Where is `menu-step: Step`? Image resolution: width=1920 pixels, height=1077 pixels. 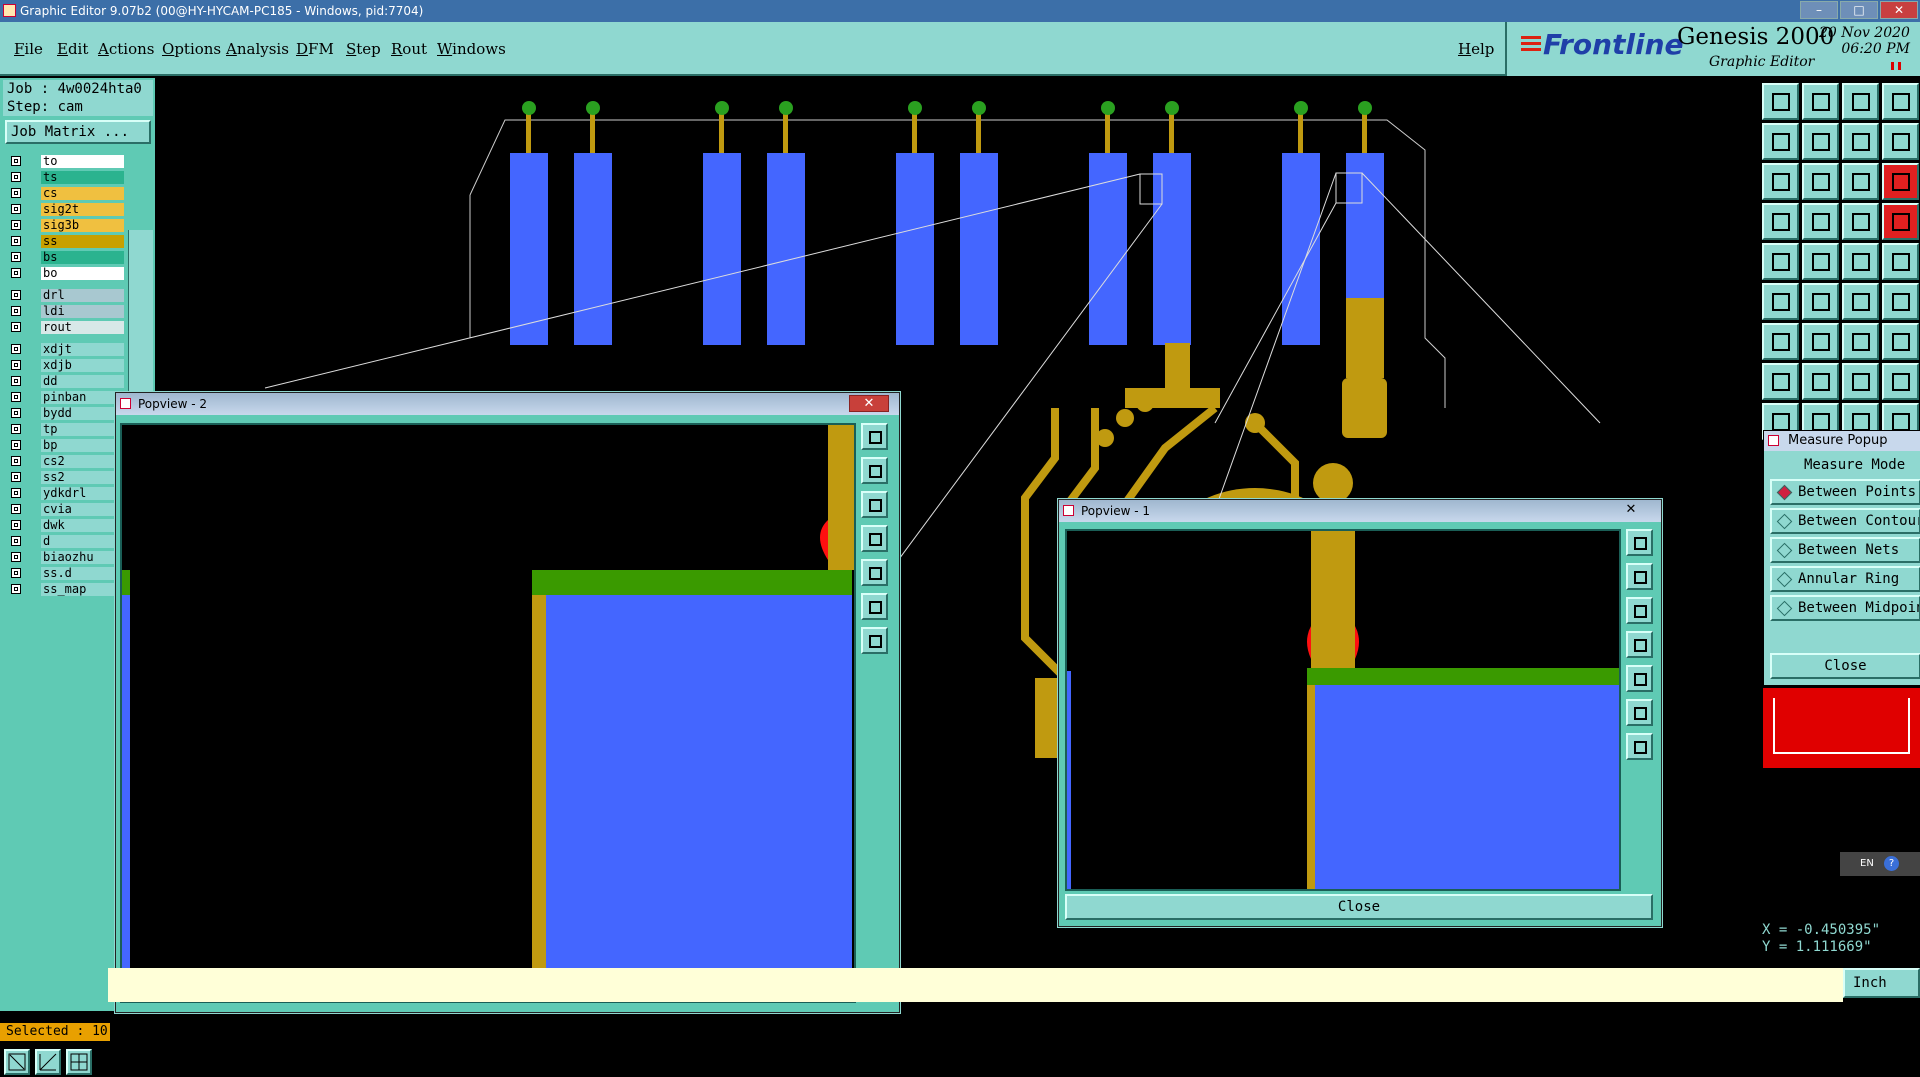 menu-step: Step is located at coordinates (363, 49).